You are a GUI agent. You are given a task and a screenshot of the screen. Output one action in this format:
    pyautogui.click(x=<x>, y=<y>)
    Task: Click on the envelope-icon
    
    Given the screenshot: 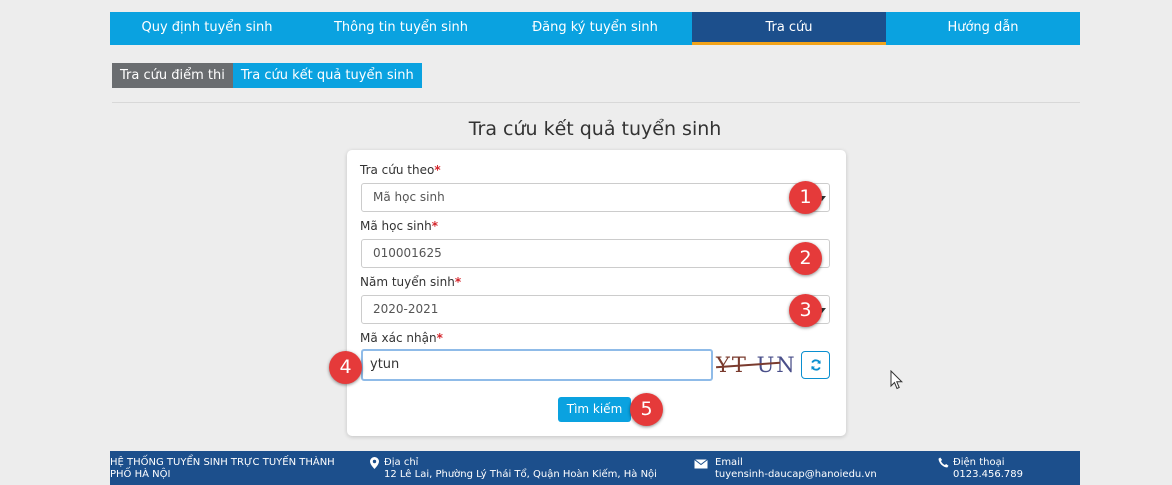 What is the action you would take?
    pyautogui.click(x=701, y=464)
    